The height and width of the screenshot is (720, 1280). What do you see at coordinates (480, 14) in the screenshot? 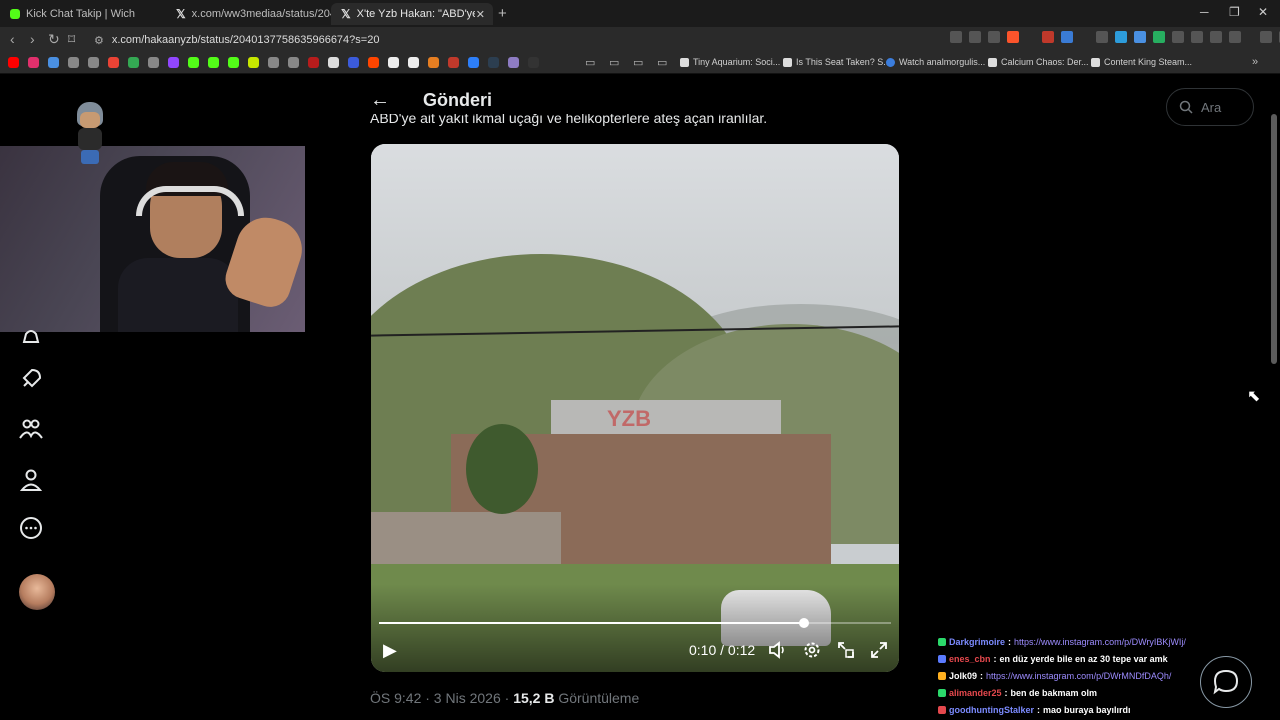
I see `close-icon: ✕` at bounding box center [480, 14].